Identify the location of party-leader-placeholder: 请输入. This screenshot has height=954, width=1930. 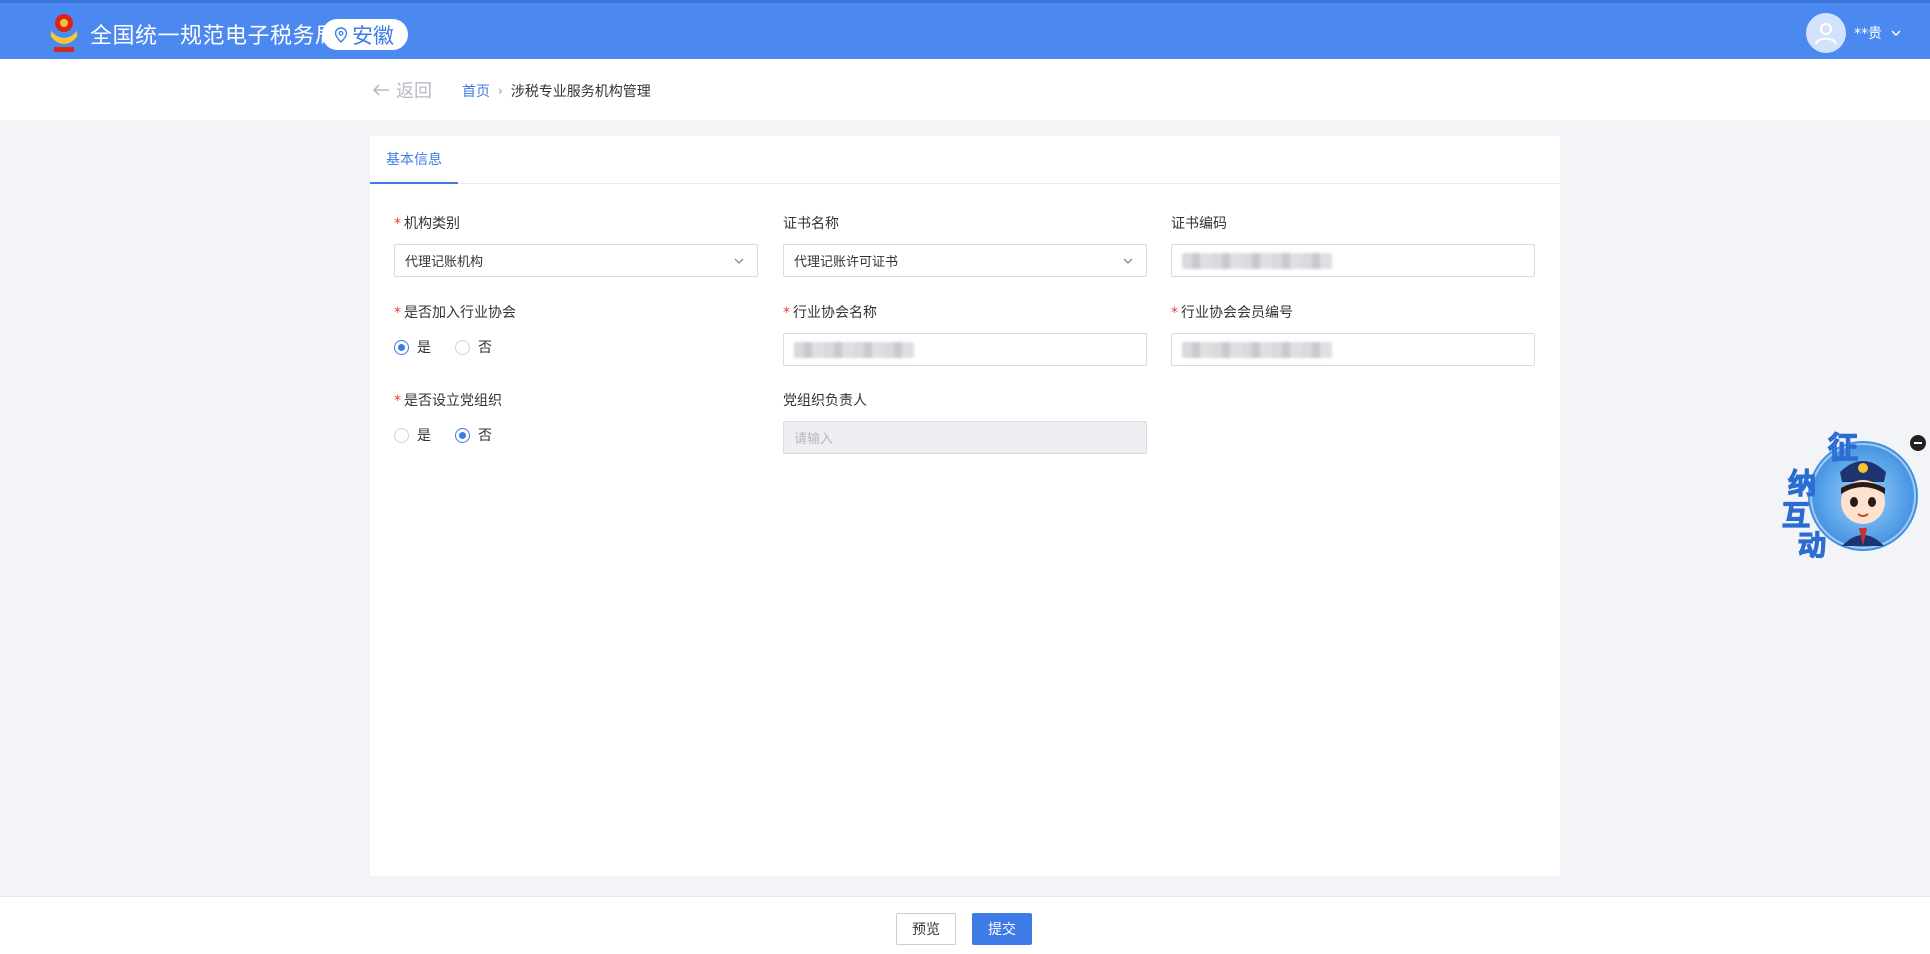
(814, 439).